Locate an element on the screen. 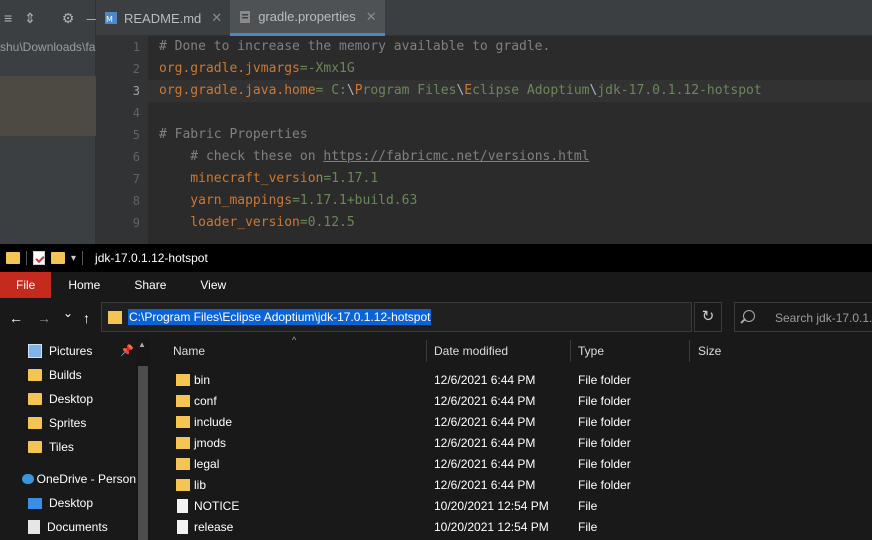 This screenshot has height=540, width=872. forward-icon: → is located at coordinates (44, 318).